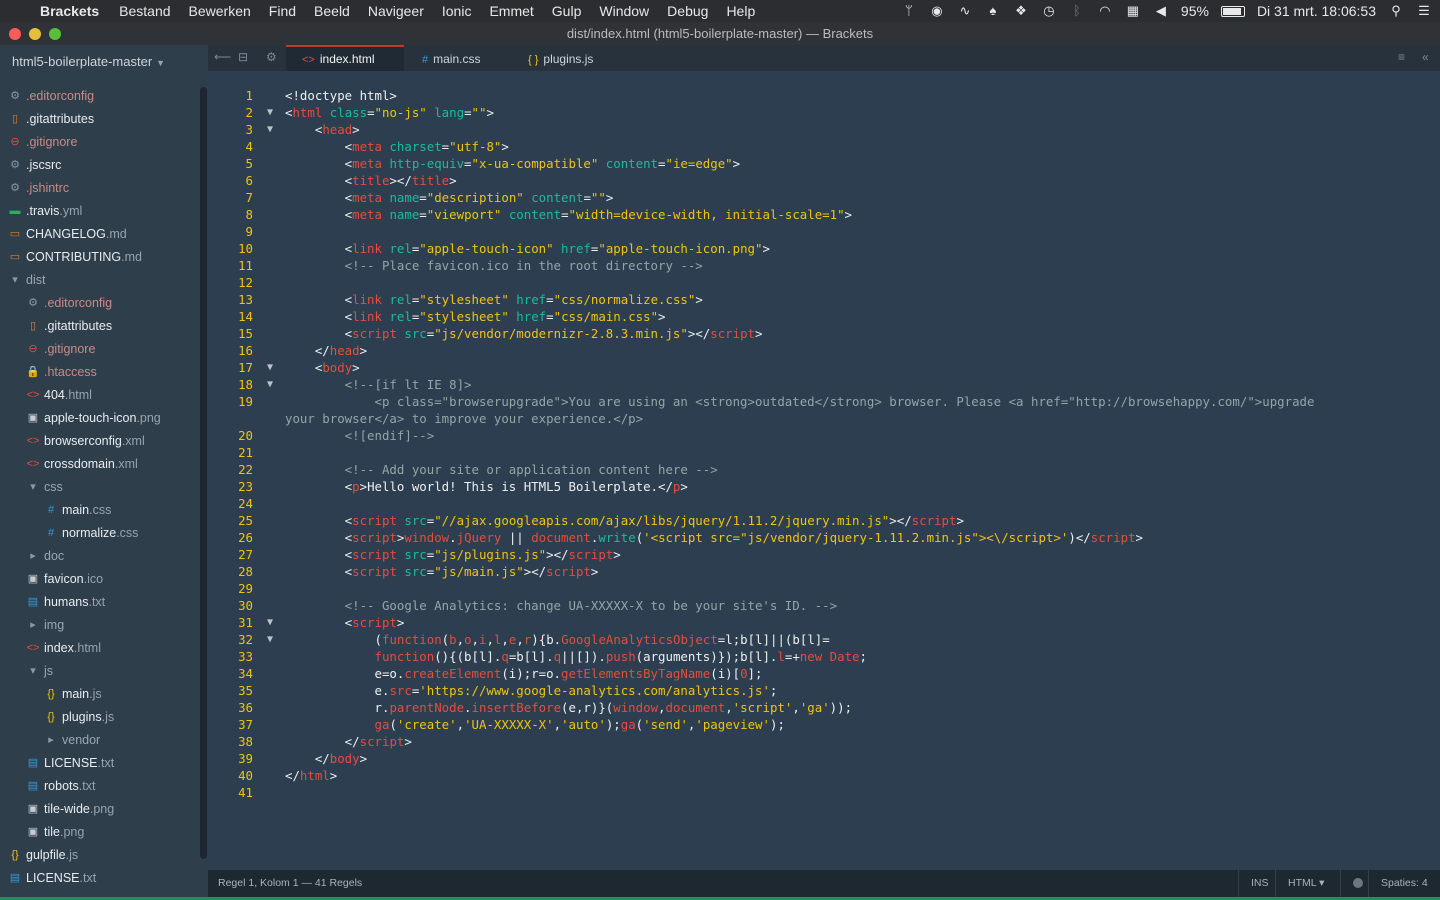 The height and width of the screenshot is (900, 1440). I want to click on project-dropdown: html5-boilerplate-master ▼, so click(104, 62).